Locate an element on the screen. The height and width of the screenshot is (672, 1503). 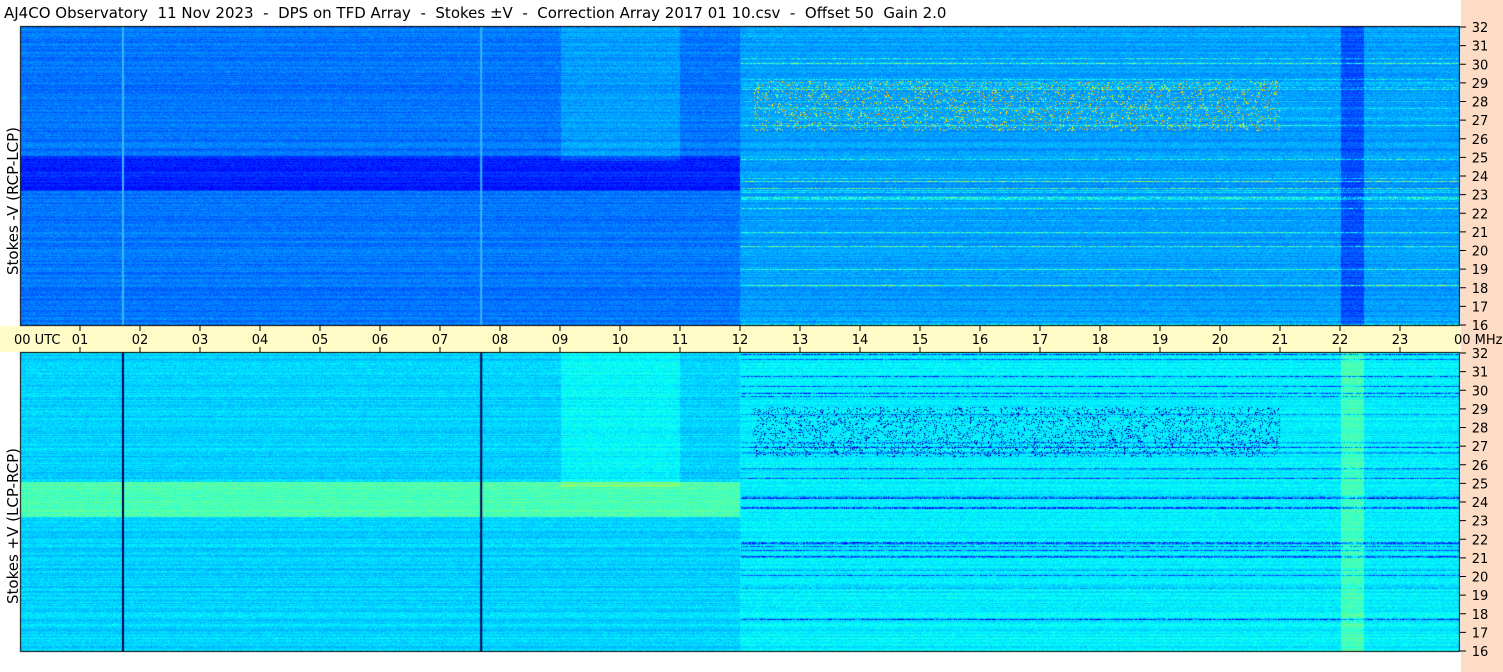
y-tick-label-0-13: 19 is located at coordinates (1480, 270).